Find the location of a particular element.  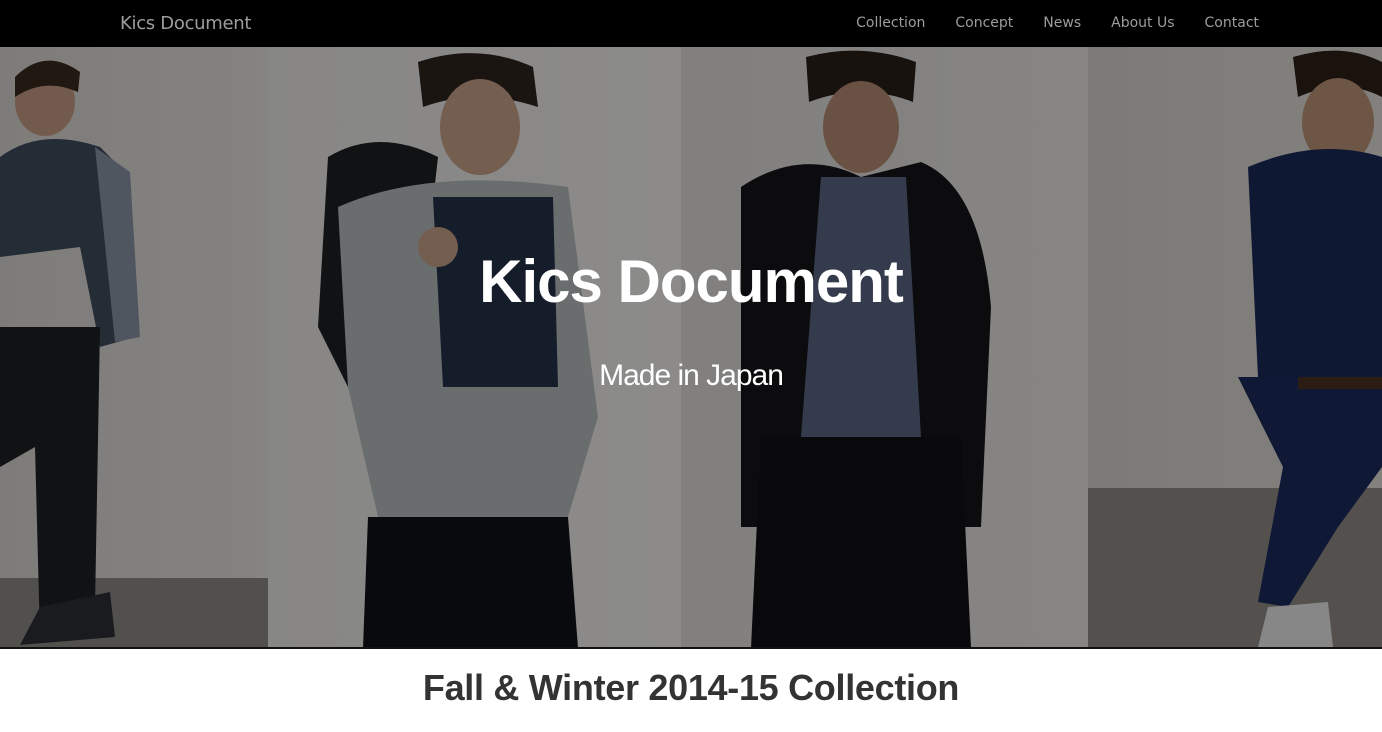

nav-link-collection: Collection is located at coordinates (890, 23).